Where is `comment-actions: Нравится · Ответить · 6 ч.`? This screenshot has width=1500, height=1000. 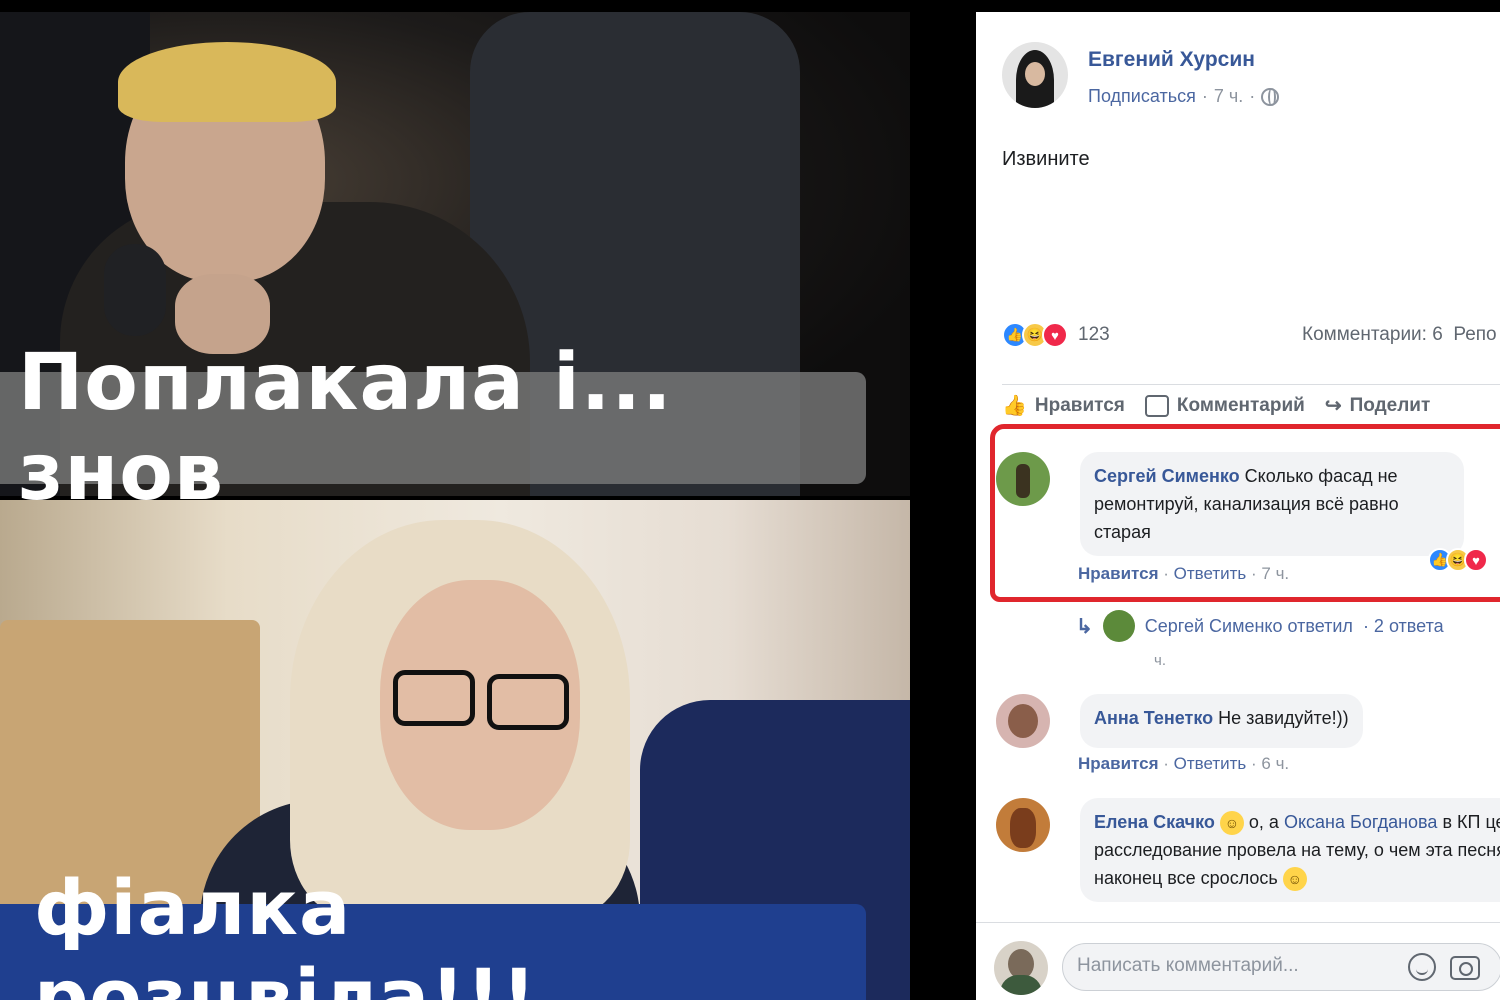 comment-actions: Нравится · Ответить · 6 ч. is located at coordinates (1184, 763).